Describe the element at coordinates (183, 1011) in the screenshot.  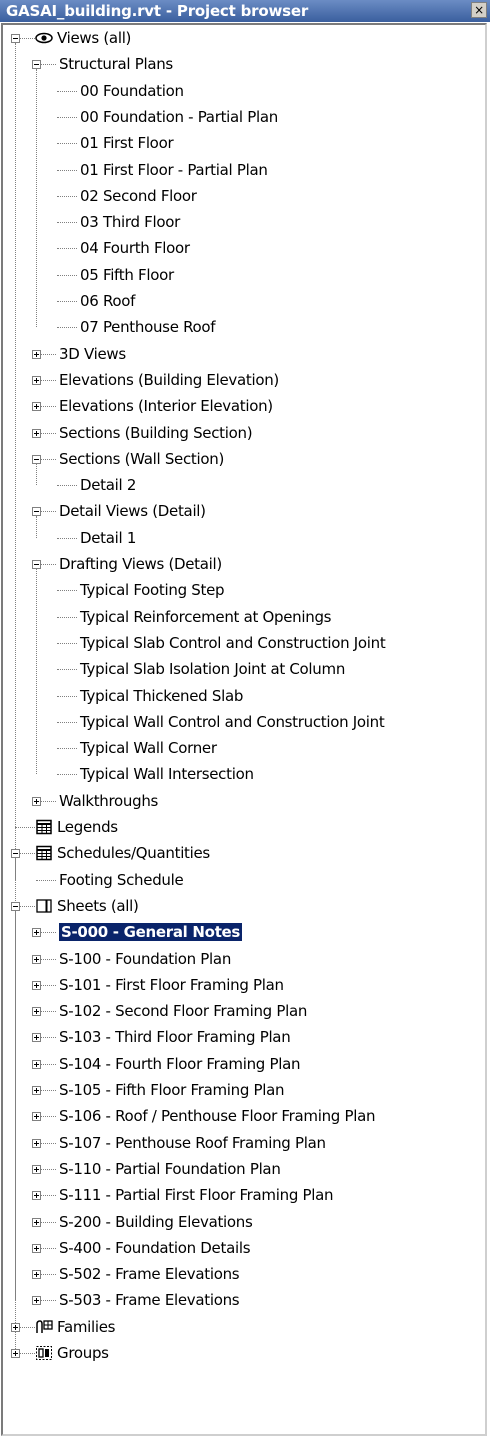
I see `tree-item-sheet: S-102 - Second Floor Framing Plan` at that location.